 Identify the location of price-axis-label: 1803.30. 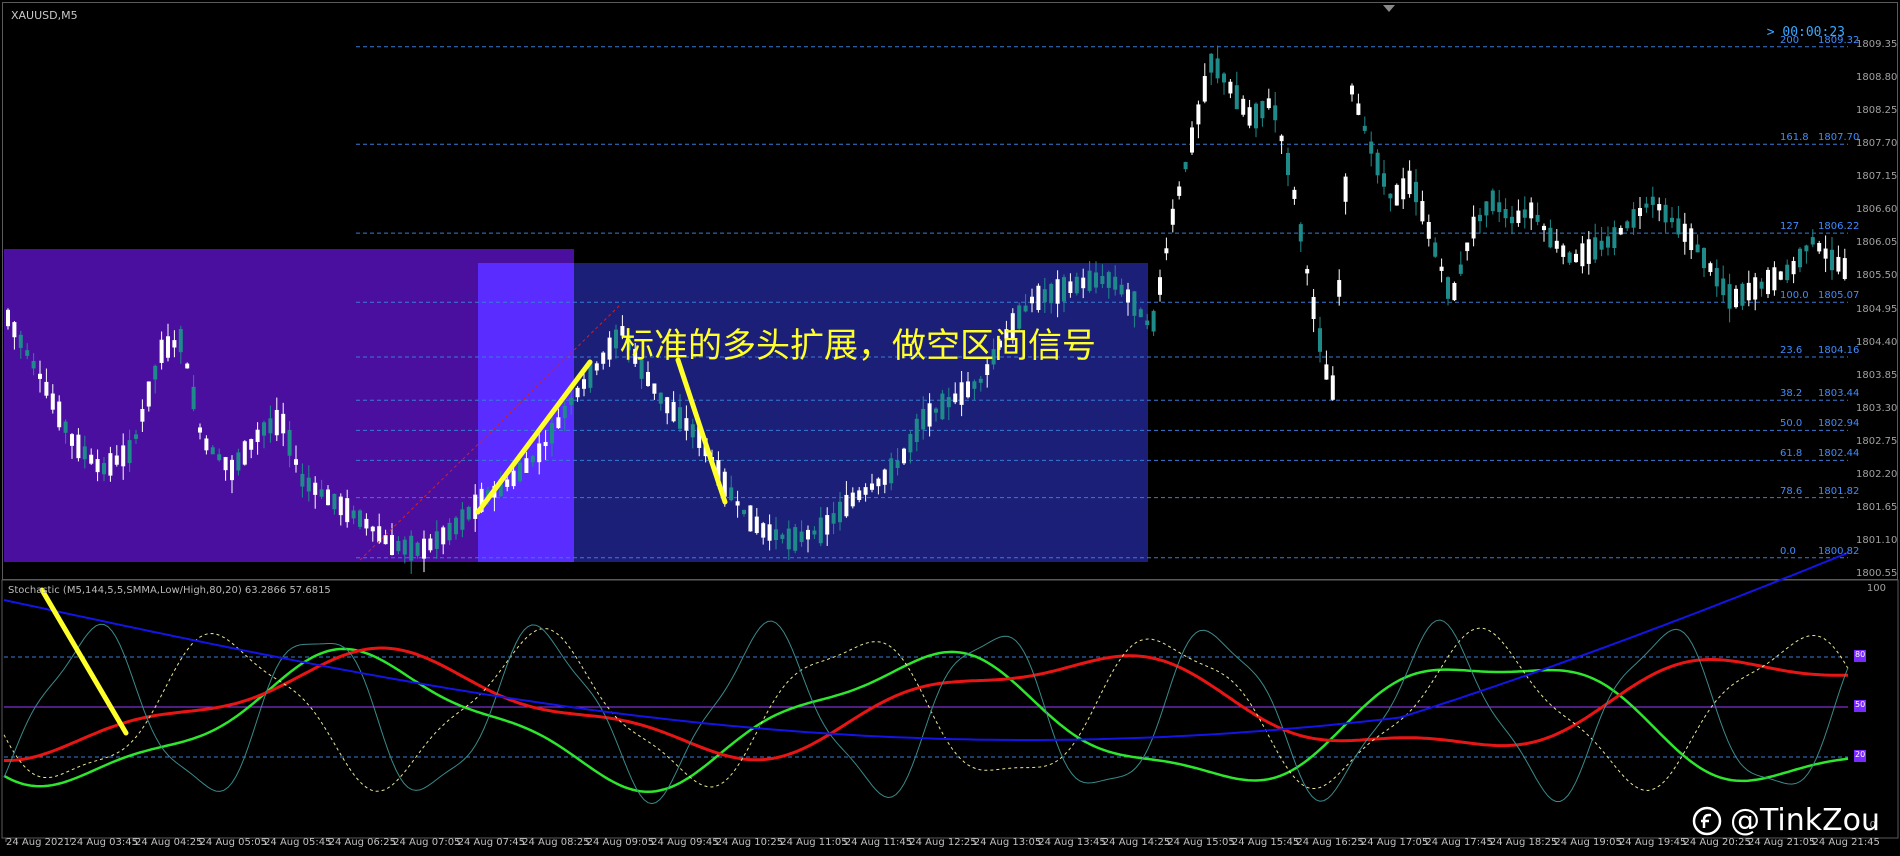
(1877, 408).